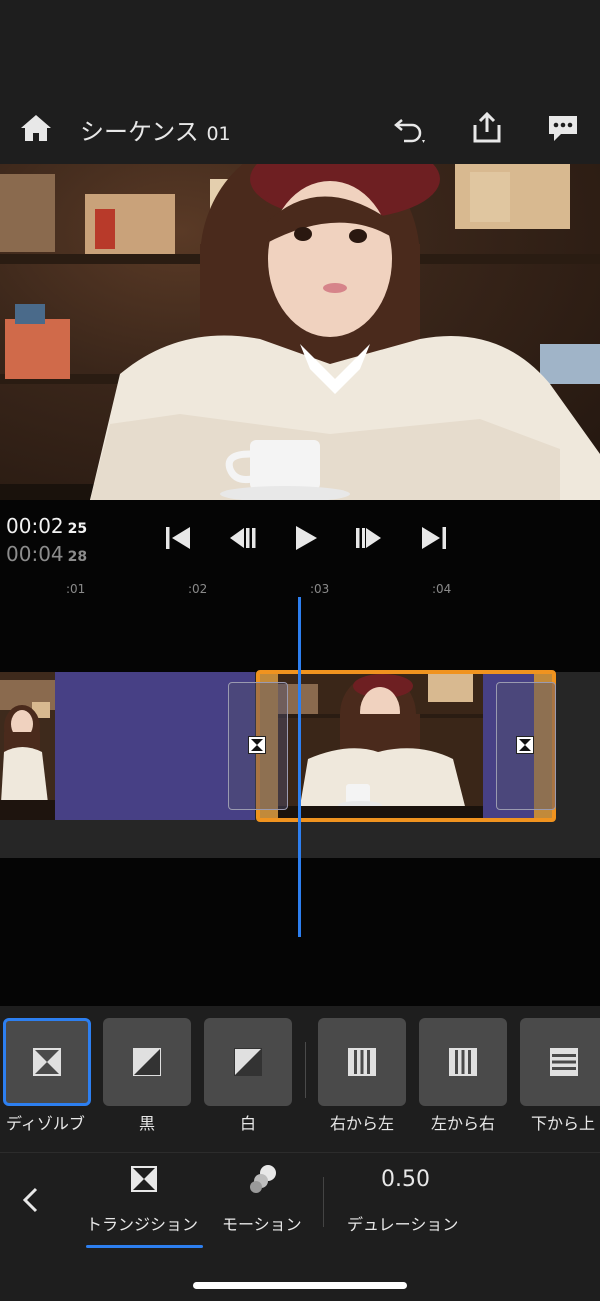  What do you see at coordinates (300, 127) in the screenshot?
I see `app-header: シーケンス 01` at bounding box center [300, 127].